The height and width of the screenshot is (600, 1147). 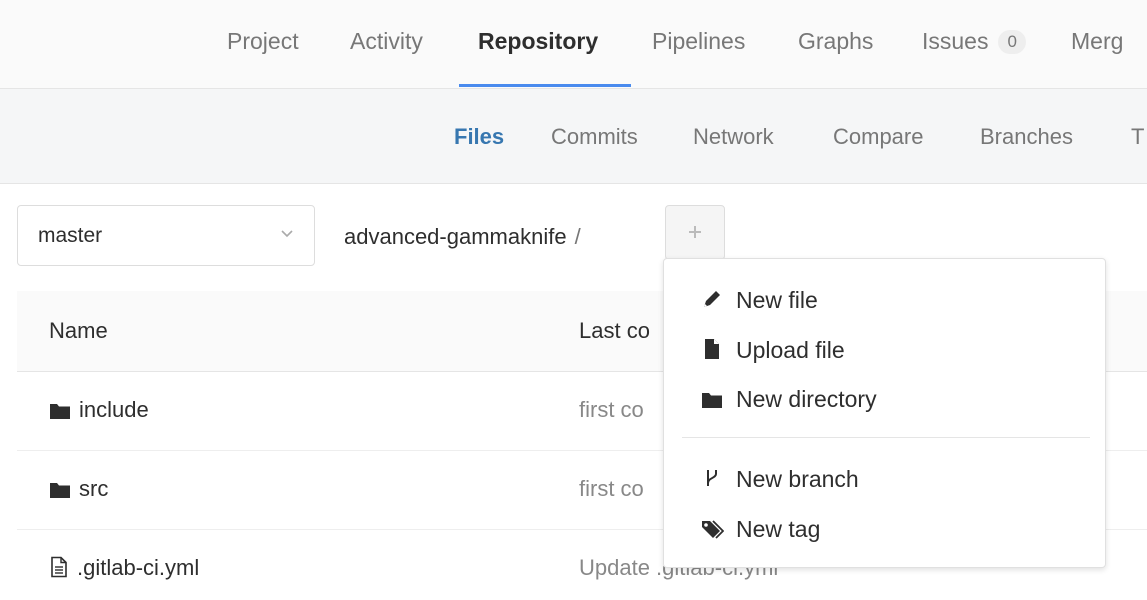 I want to click on file-name: src, so click(x=94, y=488).